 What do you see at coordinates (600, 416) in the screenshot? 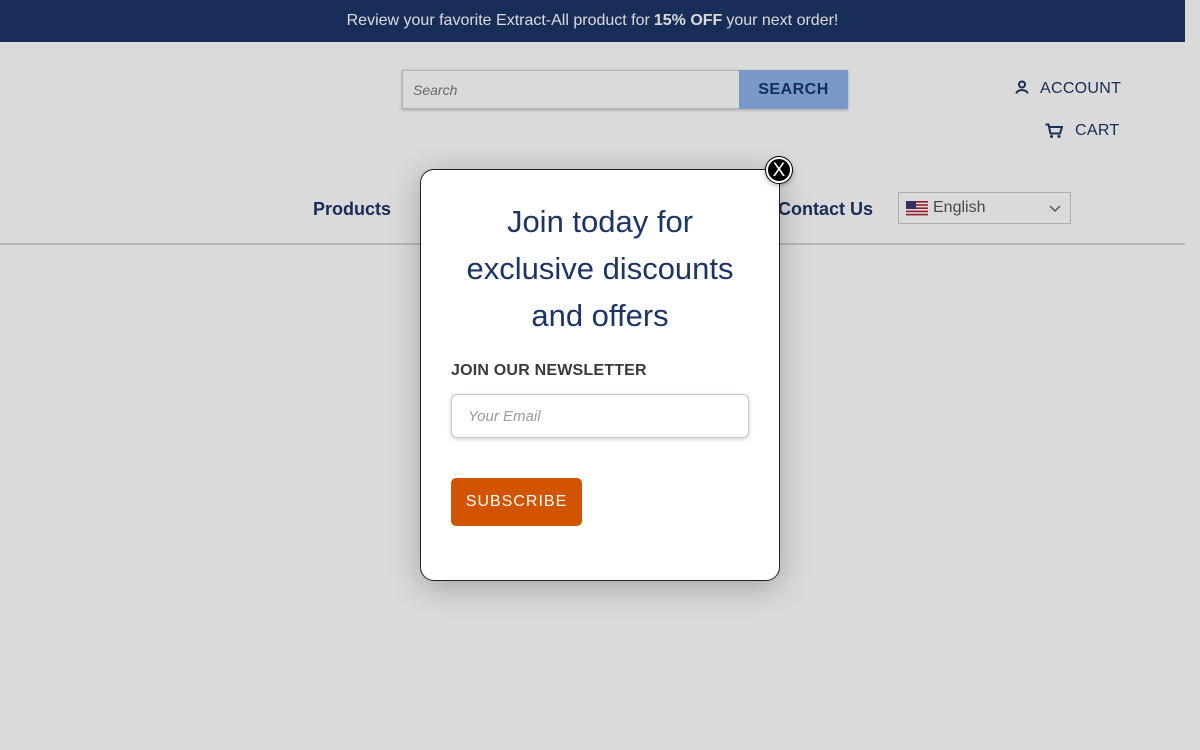
I see `email-field` at bounding box center [600, 416].